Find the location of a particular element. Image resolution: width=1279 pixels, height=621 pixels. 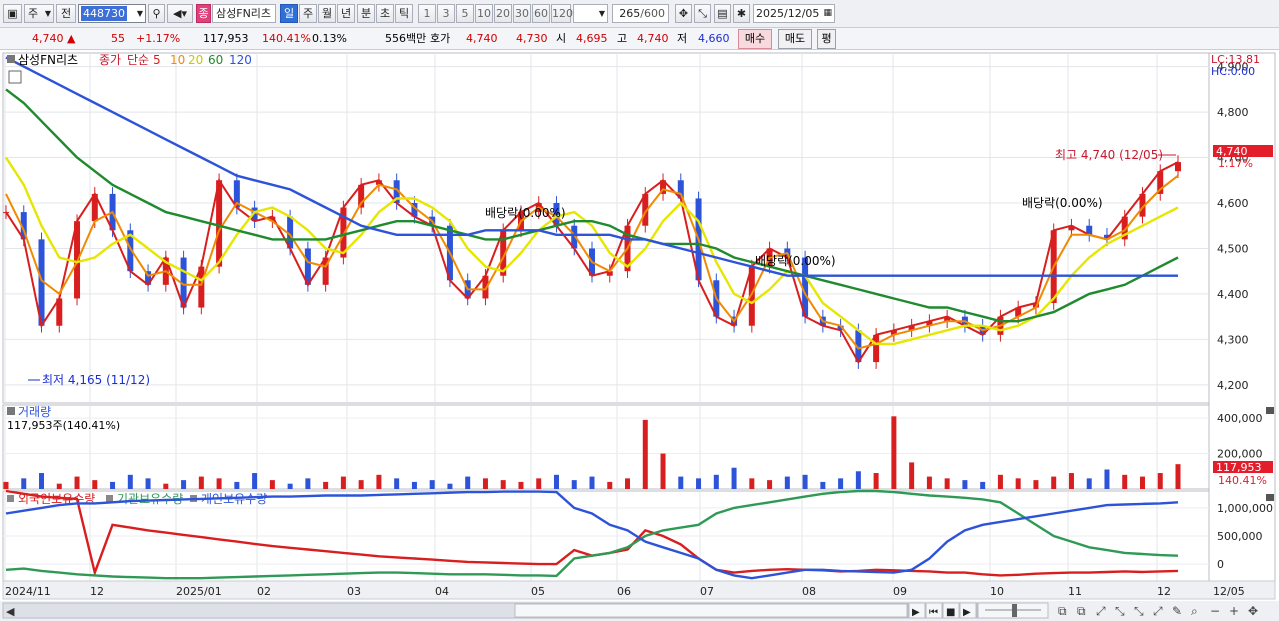

holdings-tick-label: 500,000 is located at coordinates (1240, 536).